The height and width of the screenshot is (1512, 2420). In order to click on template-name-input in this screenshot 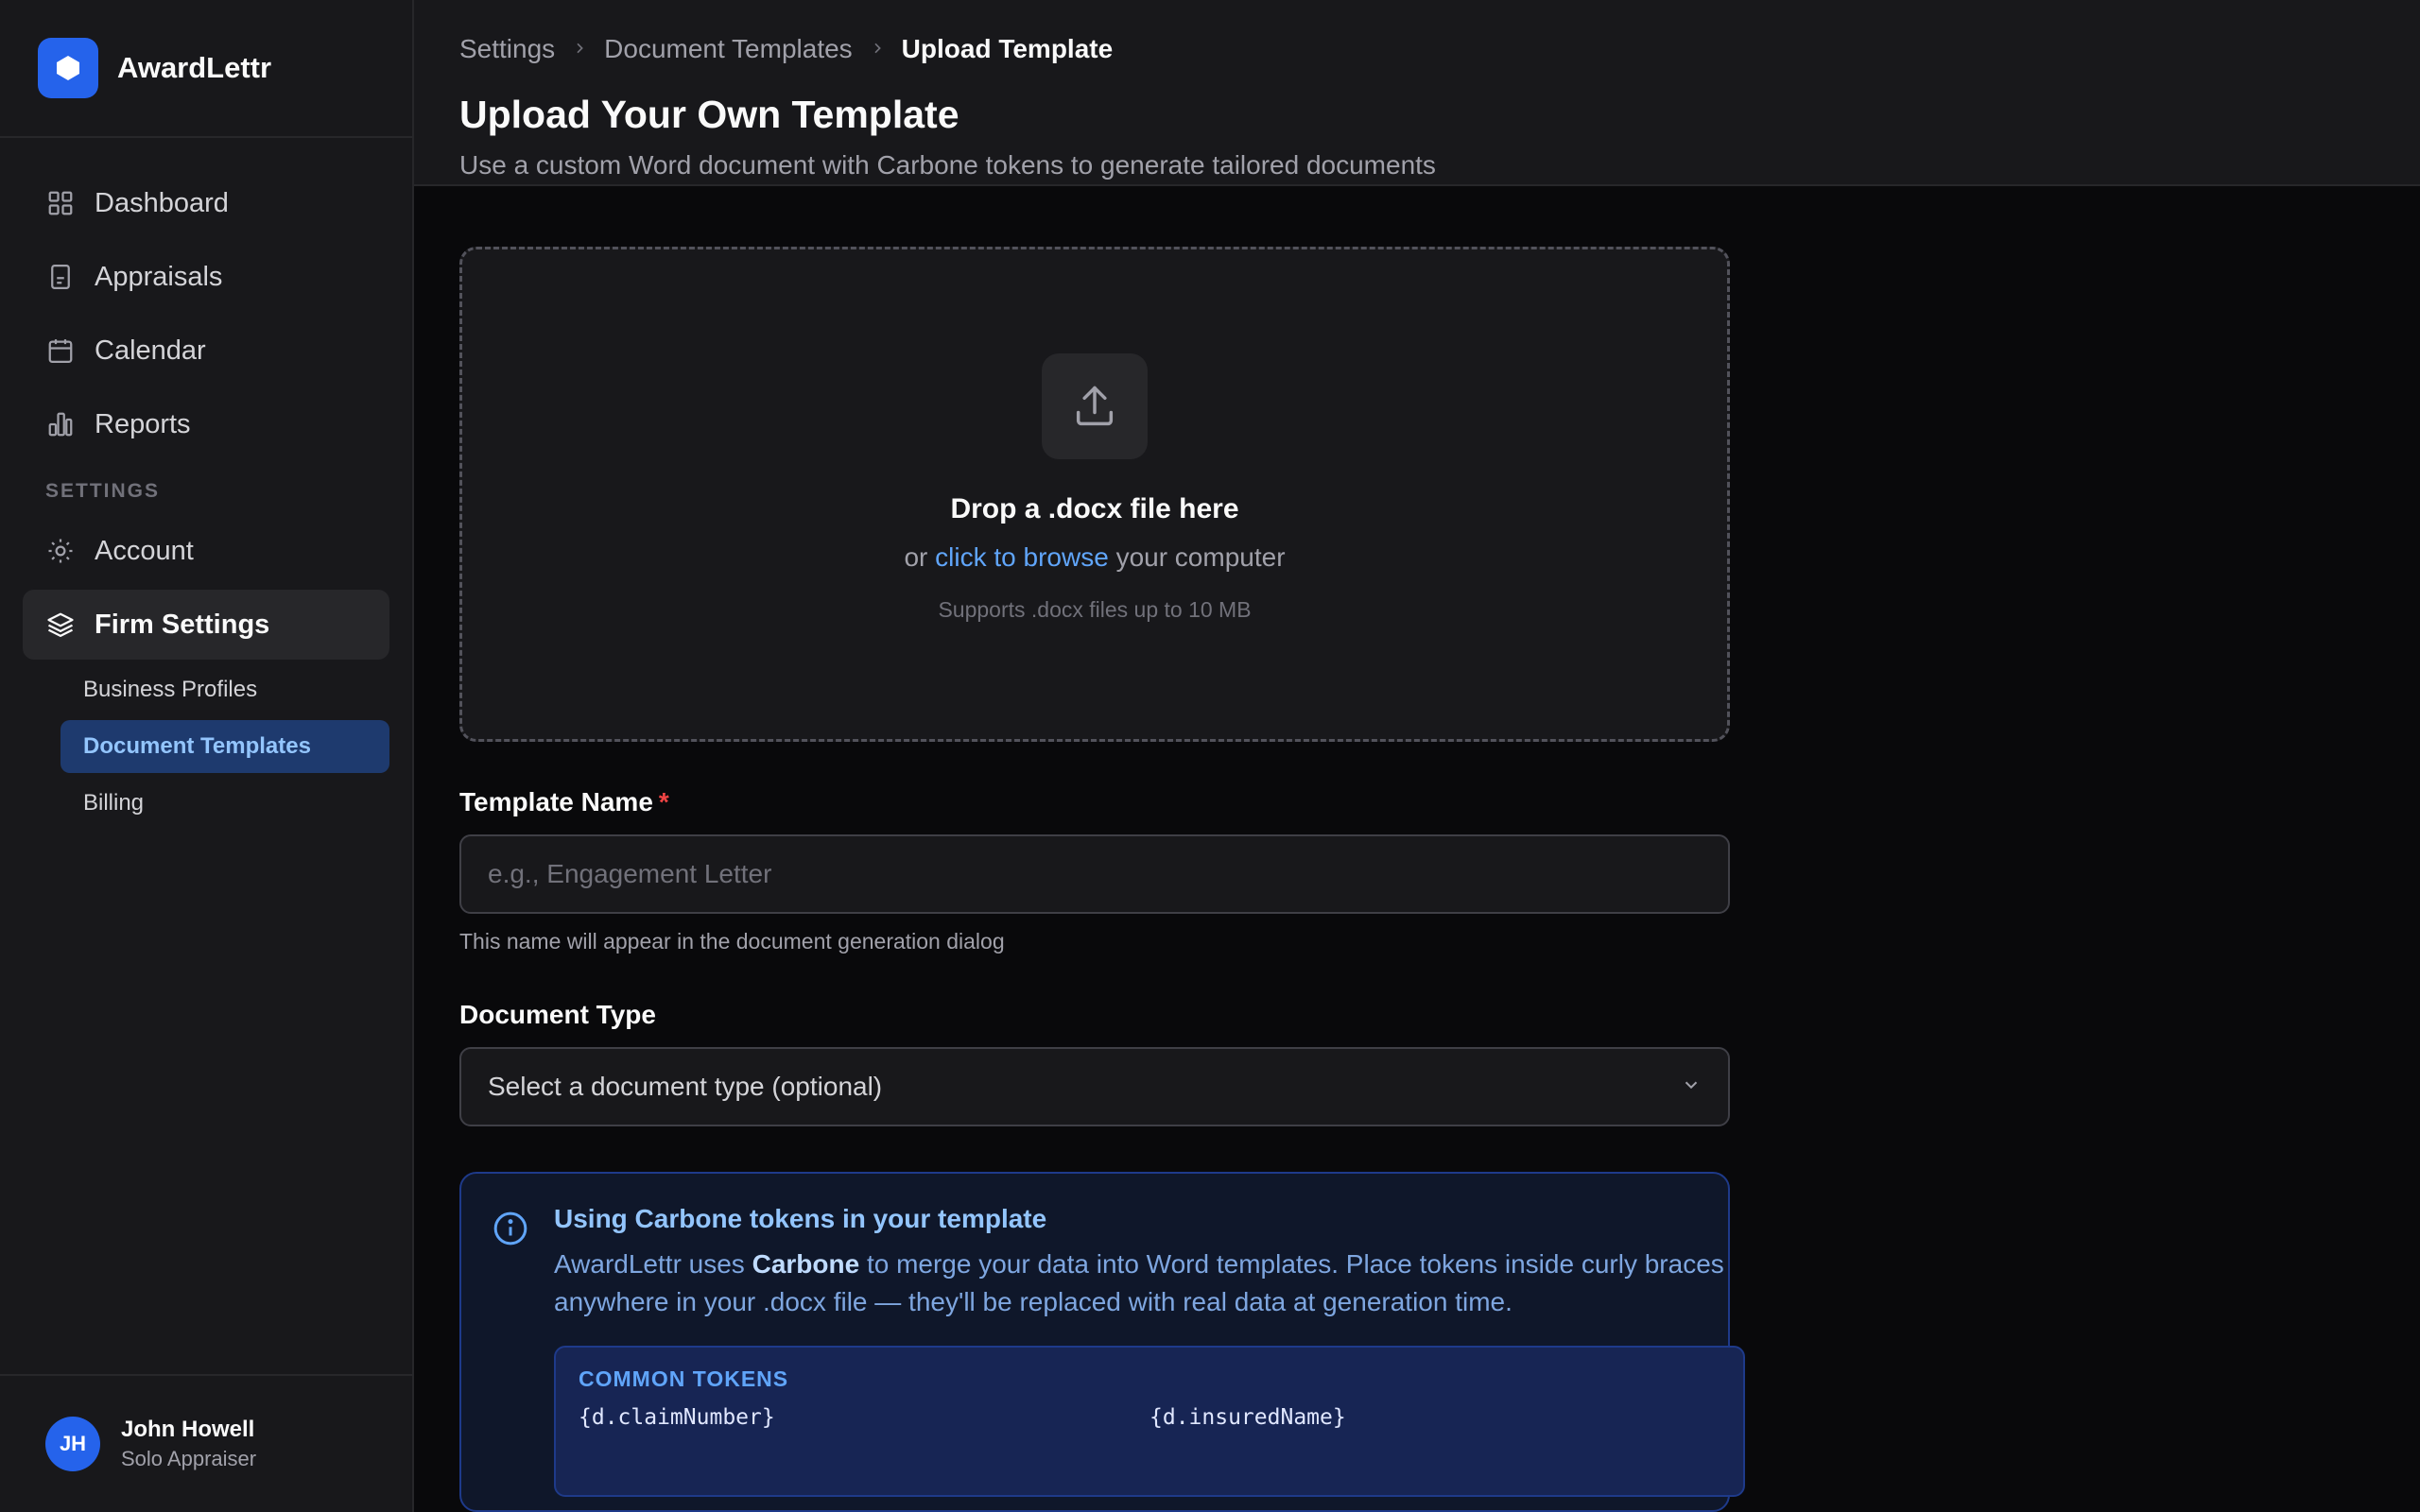, I will do `click(1094, 874)`.